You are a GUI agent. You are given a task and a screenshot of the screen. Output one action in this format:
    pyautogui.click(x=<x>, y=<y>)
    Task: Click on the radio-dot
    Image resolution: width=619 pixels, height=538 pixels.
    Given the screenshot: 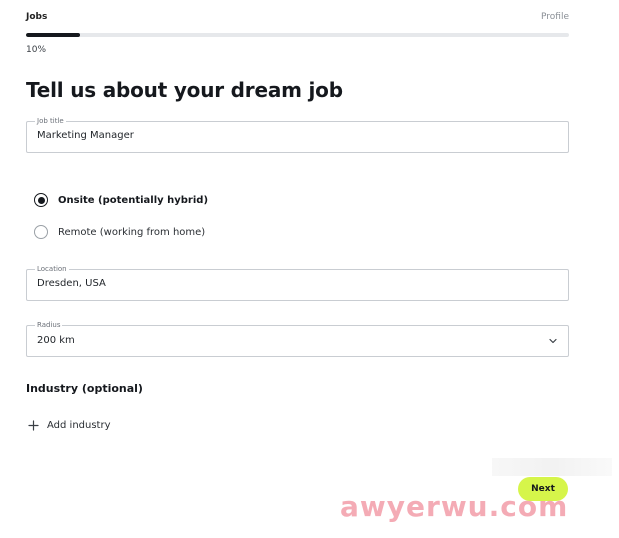 What is the action you would take?
    pyautogui.click(x=41, y=200)
    